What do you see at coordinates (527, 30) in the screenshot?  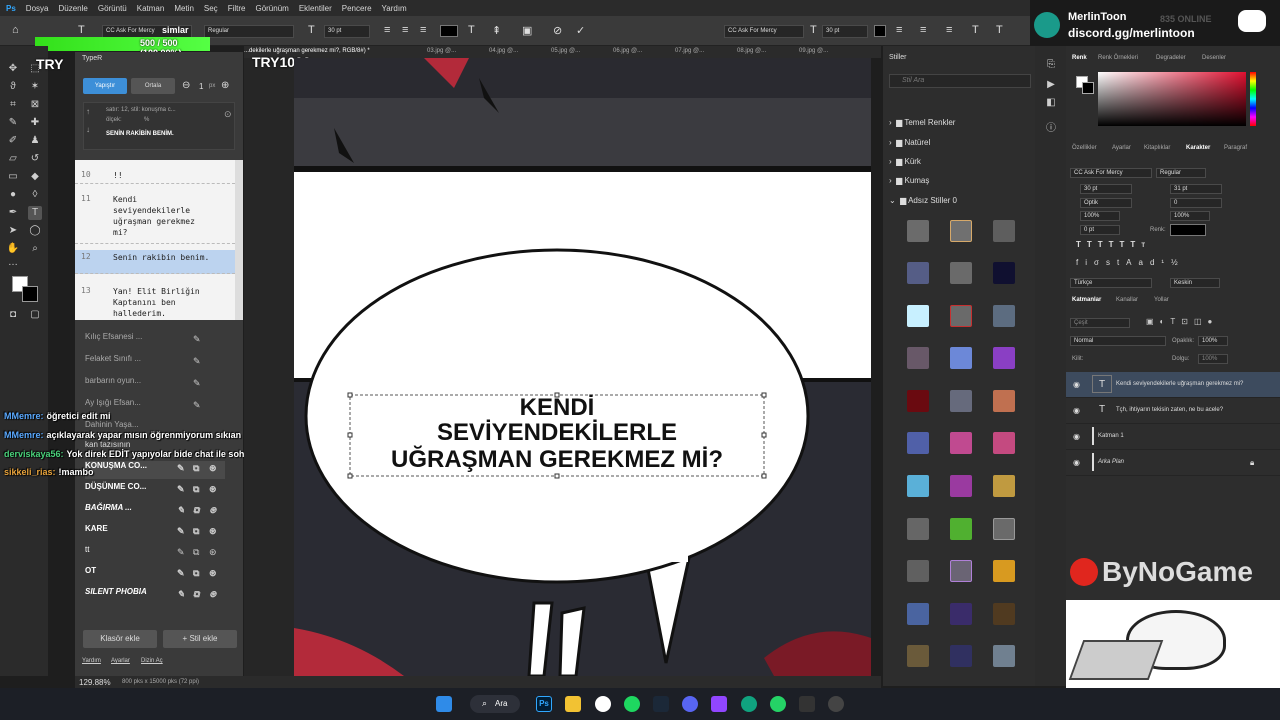 I see `3d-icon: ▣` at bounding box center [527, 30].